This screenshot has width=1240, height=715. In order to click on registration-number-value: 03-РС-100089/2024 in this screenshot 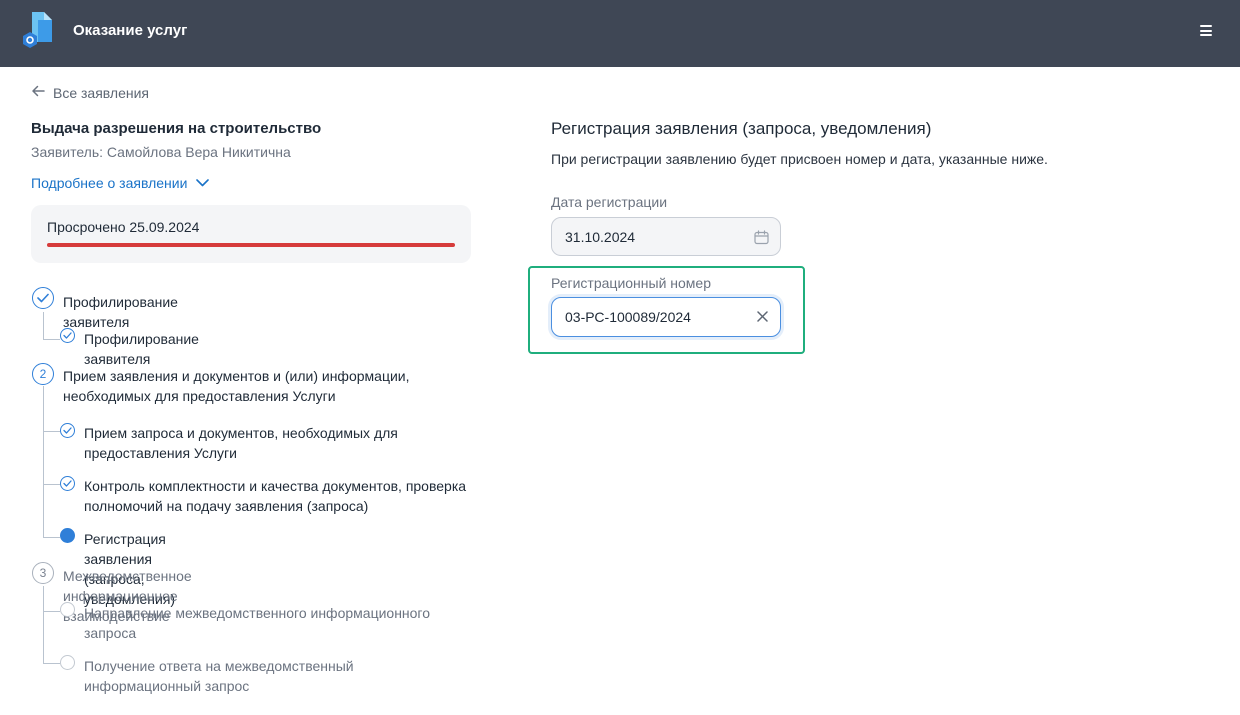, I will do `click(628, 317)`.